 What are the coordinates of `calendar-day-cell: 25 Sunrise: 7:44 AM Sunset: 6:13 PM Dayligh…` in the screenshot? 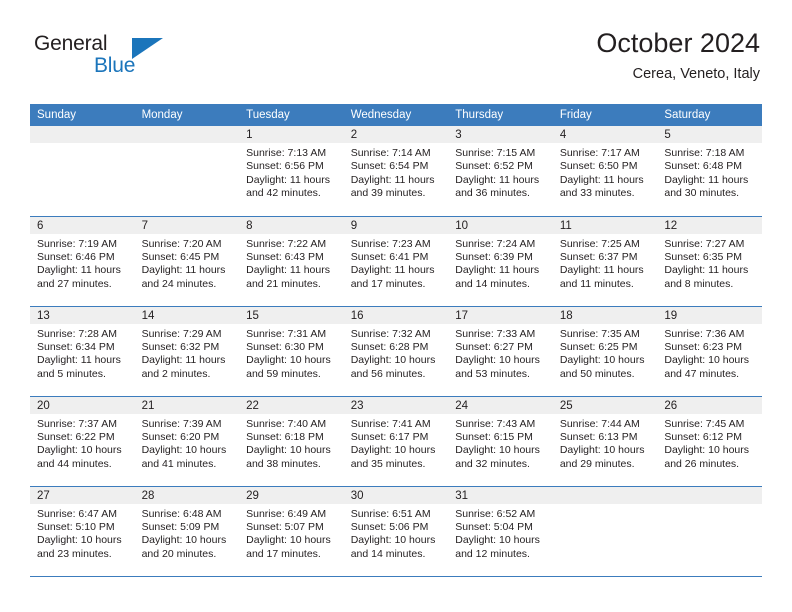 It's located at (605, 441).